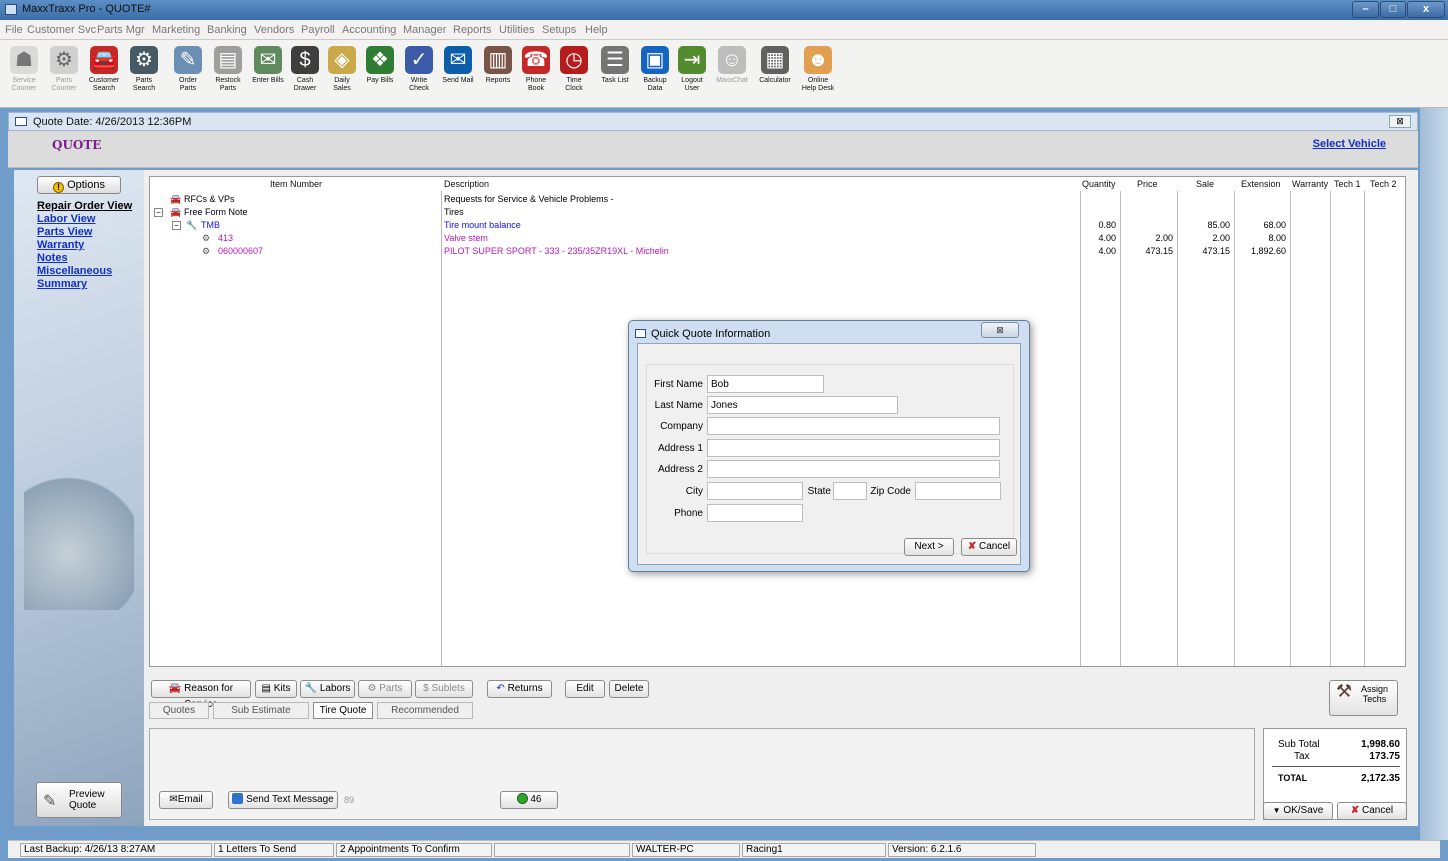  Describe the element at coordinates (84, 245) in the screenshot. I see `nav-warranty: Warranty` at that location.